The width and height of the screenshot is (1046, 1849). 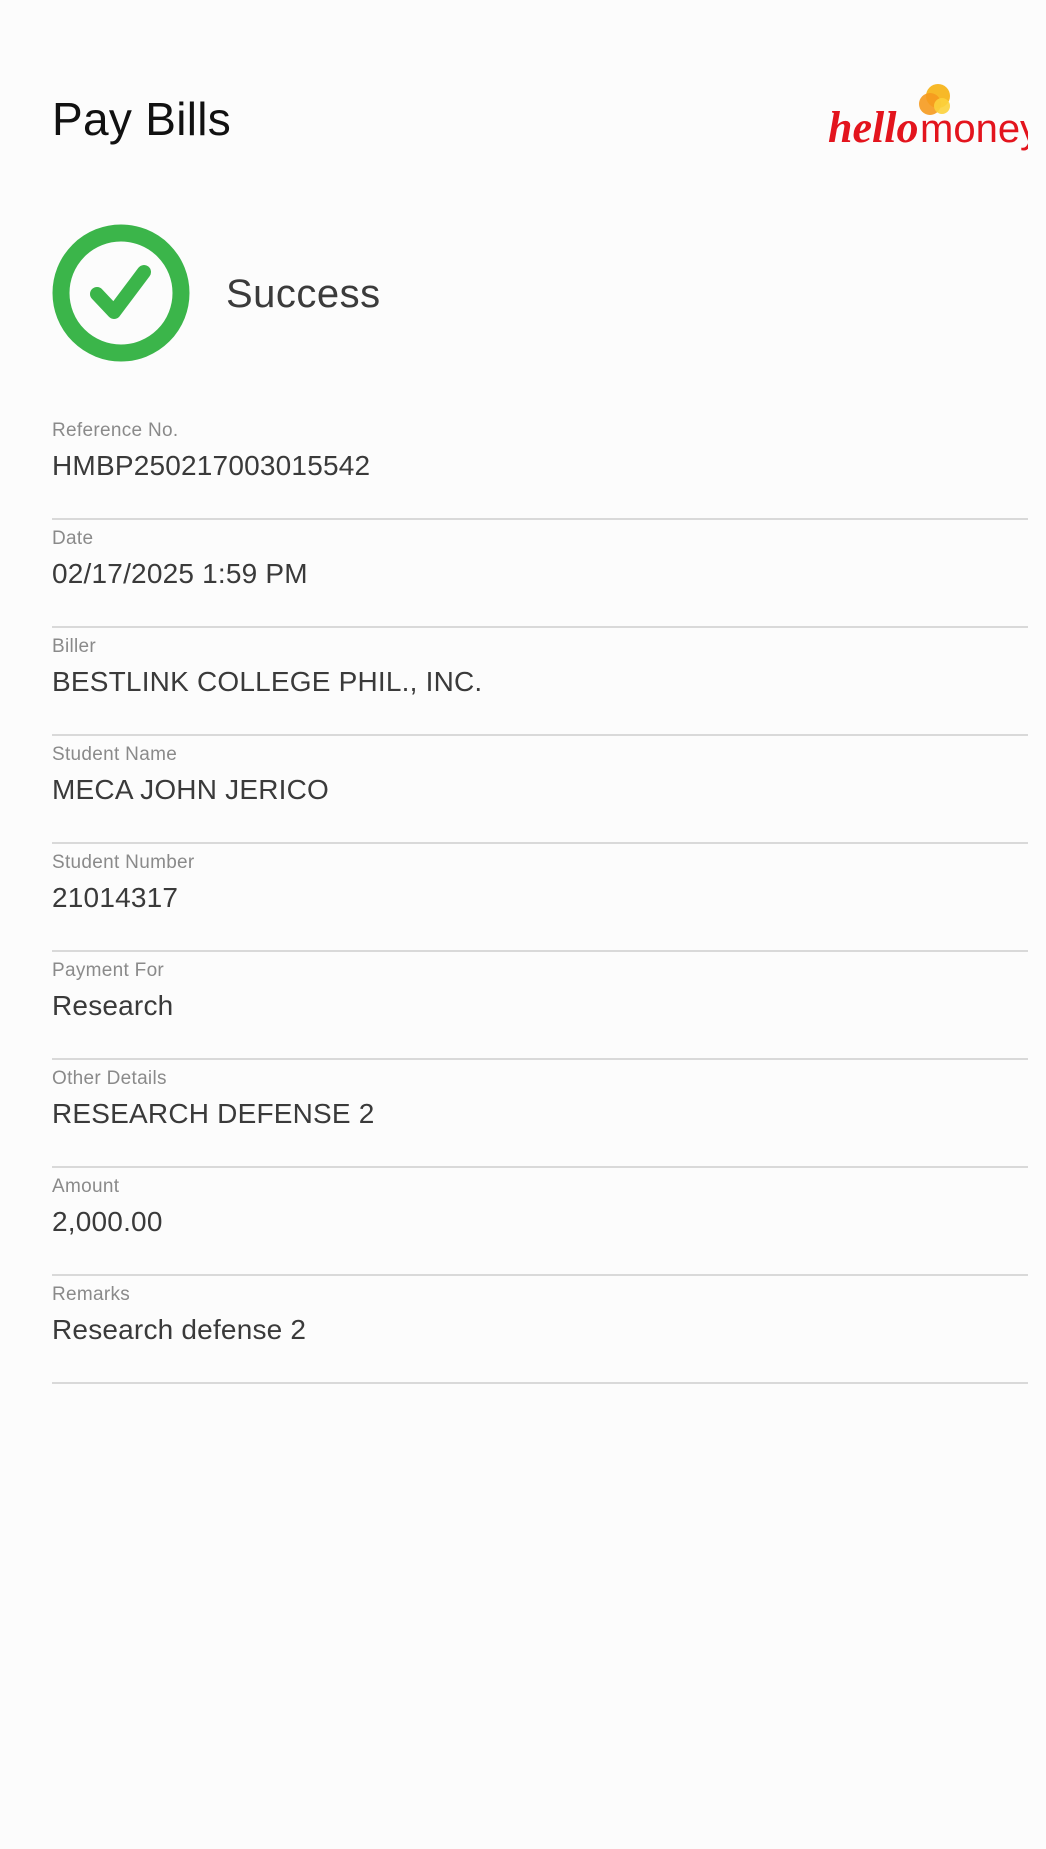 I want to click on field-biller: Biller BESTLINK COLLEGE PHIL., INC., so click(x=540, y=682).